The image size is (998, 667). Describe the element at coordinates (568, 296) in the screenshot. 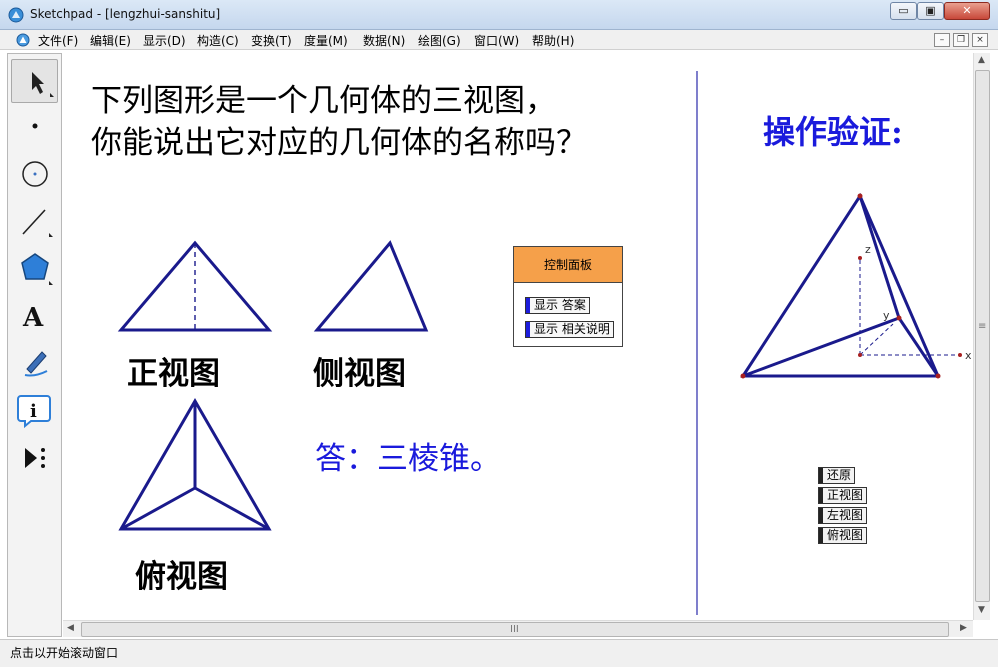

I see `control-panel: 控制面板 显示 答案 显示 相关说明` at that location.